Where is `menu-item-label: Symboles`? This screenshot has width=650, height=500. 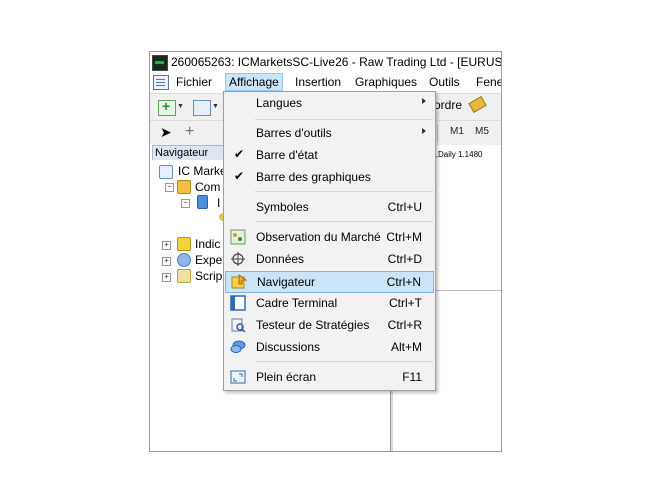
menu-item-label: Symboles is located at coordinates (282, 207).